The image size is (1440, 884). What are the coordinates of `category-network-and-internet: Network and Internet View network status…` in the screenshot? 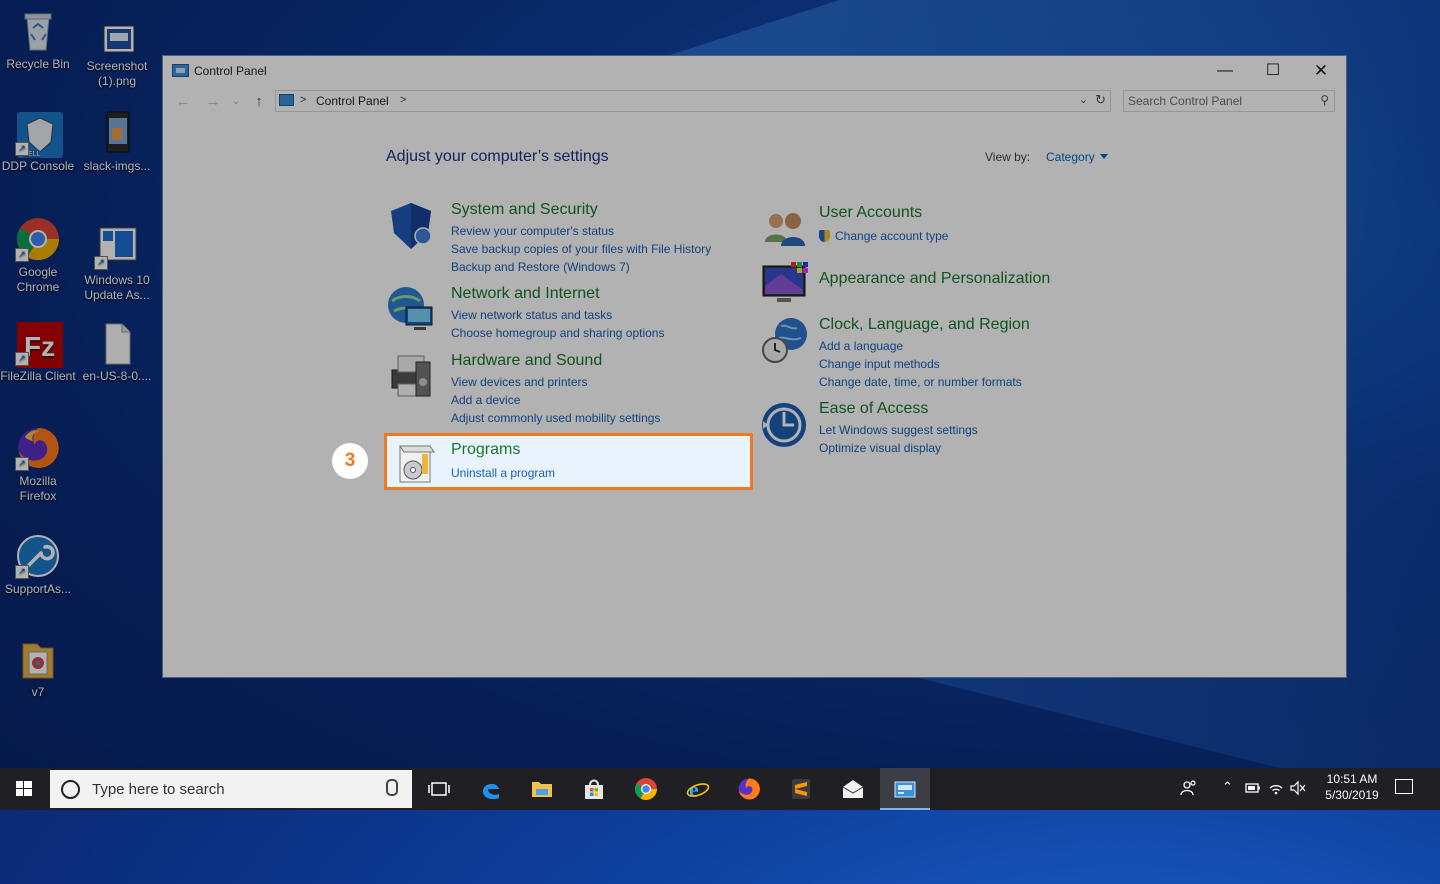 It's located at (556, 315).